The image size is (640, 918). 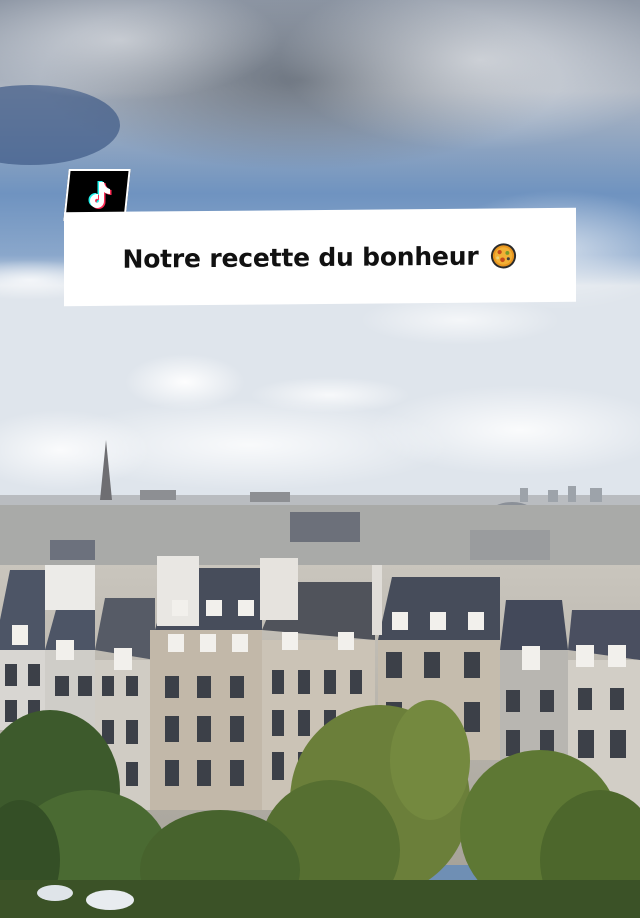 What do you see at coordinates (300, 257) in the screenshot?
I see `caption-text: Notre recette du bonheur` at bounding box center [300, 257].